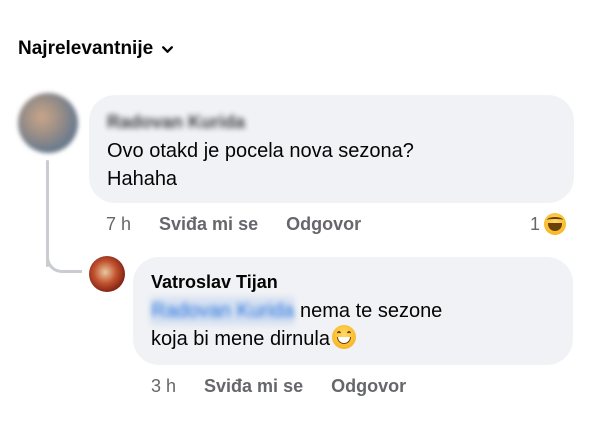  Describe the element at coordinates (331, 122) in the screenshot. I see `comment-author: Radovan Kurida` at that location.